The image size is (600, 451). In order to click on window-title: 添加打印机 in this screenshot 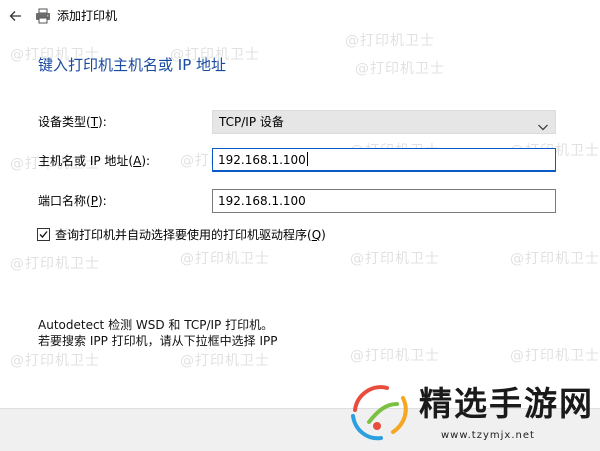, I will do `click(87, 16)`.